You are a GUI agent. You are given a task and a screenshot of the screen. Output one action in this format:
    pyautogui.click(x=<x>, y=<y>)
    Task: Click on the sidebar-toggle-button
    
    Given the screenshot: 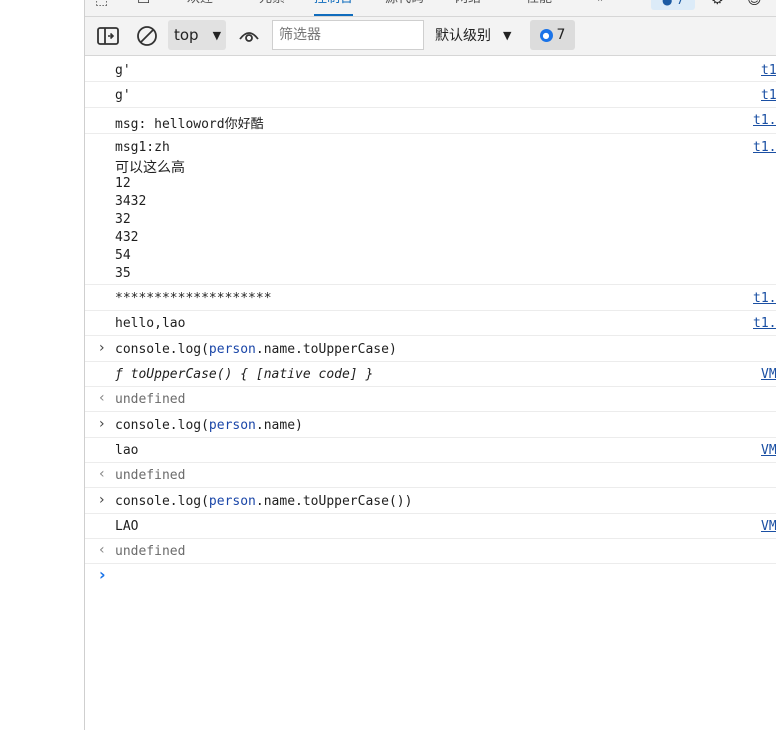 What is the action you would take?
    pyautogui.click(x=108, y=36)
    